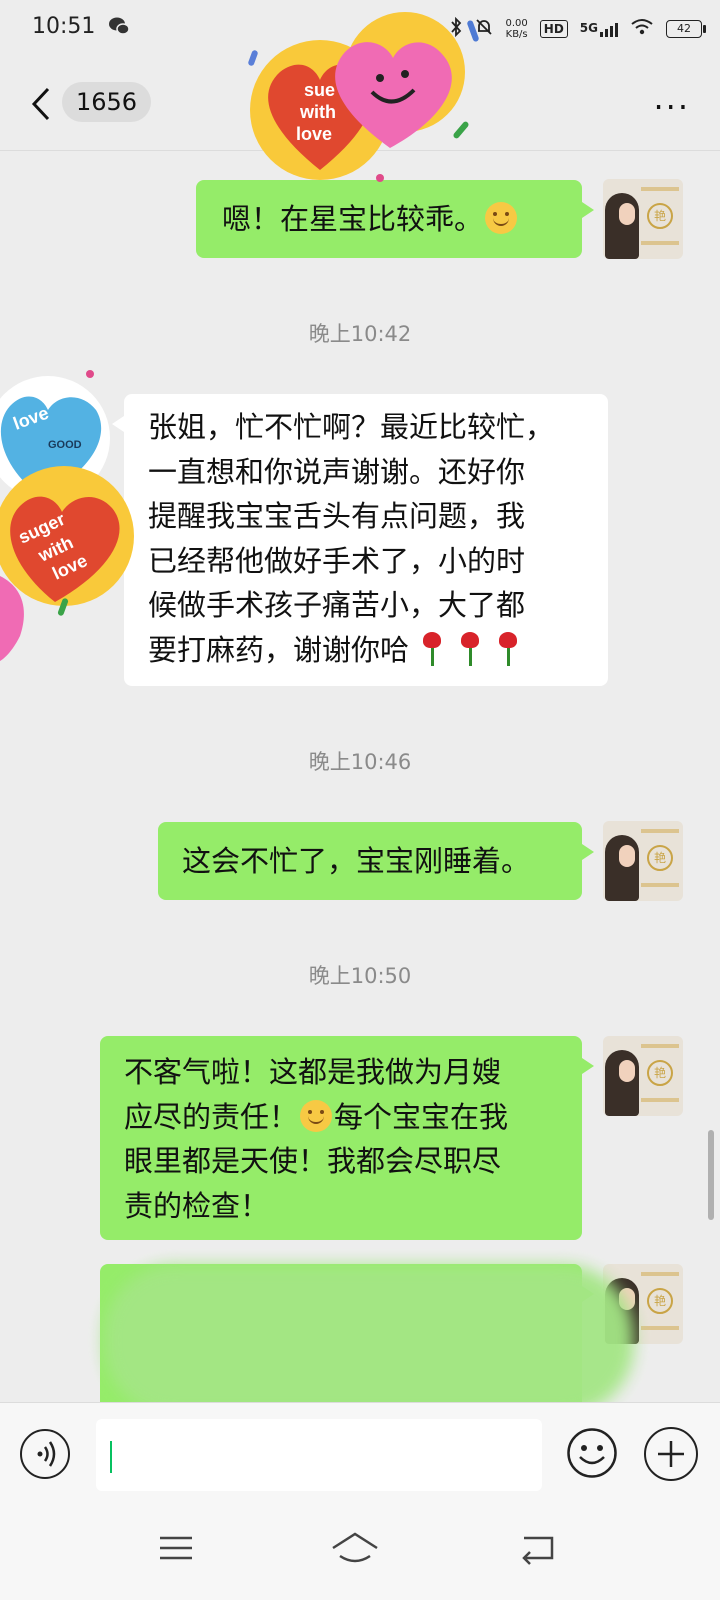  What do you see at coordinates (351, 427) in the screenshot?
I see `message-line: 张姐，忙不忙啊？最近比较忙，` at bounding box center [351, 427].